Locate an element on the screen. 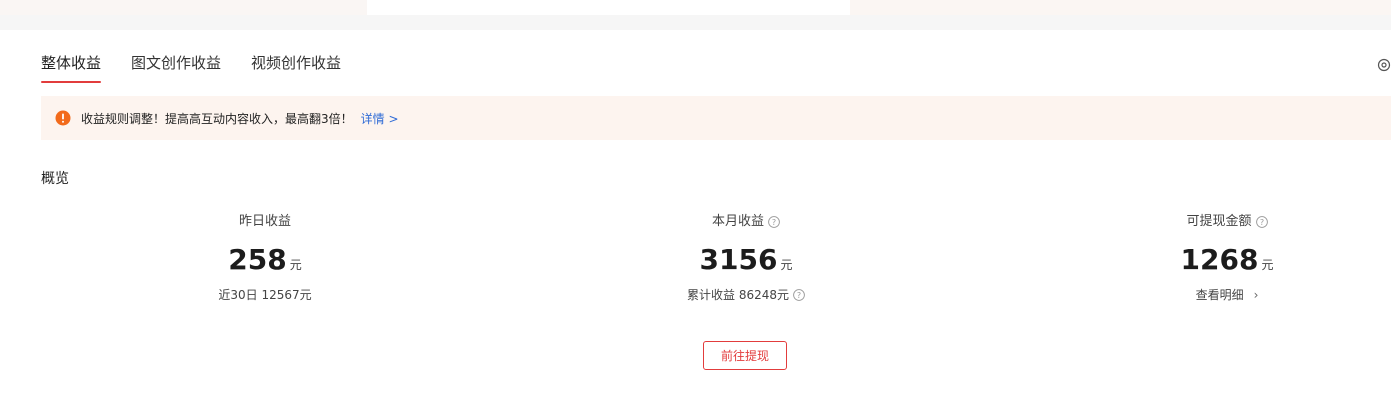 The height and width of the screenshot is (408, 1391). notice-banner: 收益规则调整！提高高互动内容收入，最高翻3倍！ 详情 > is located at coordinates (716, 118).